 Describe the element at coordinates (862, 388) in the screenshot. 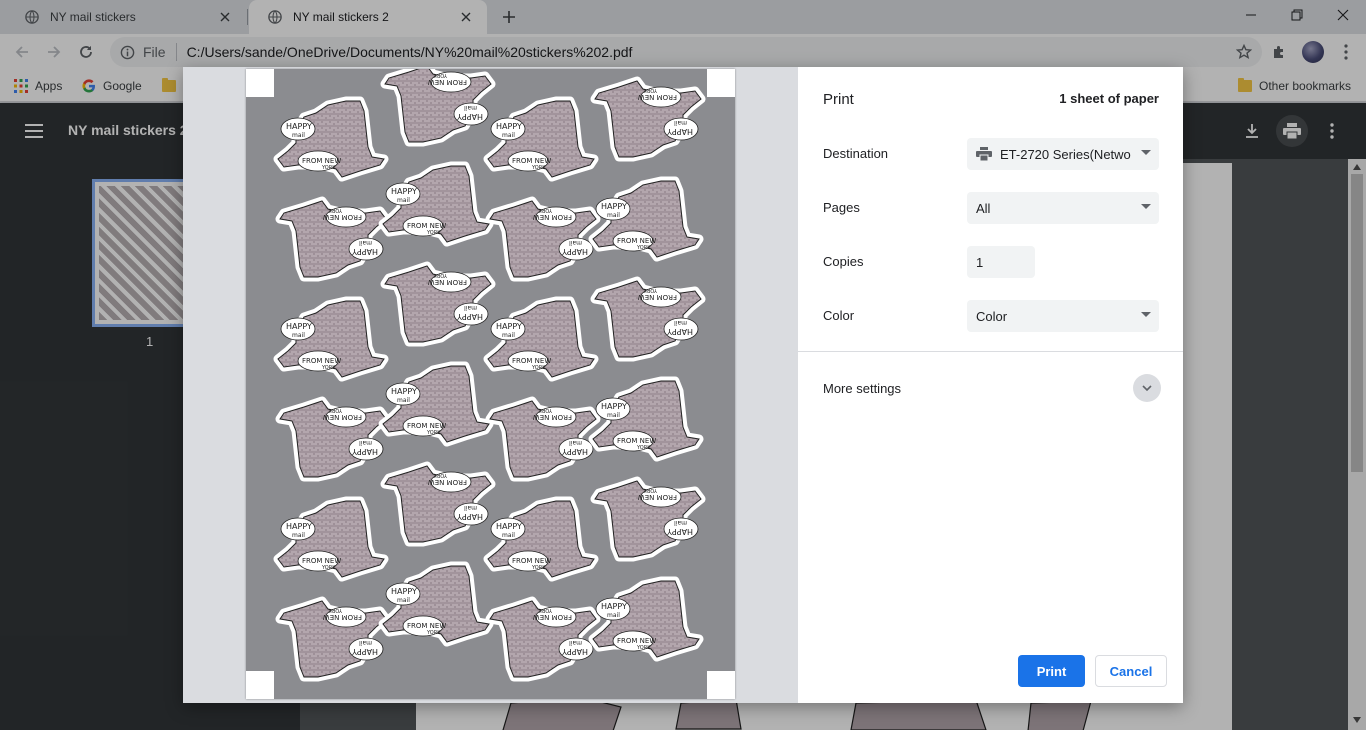

I see `more-settings-label: More settings` at that location.